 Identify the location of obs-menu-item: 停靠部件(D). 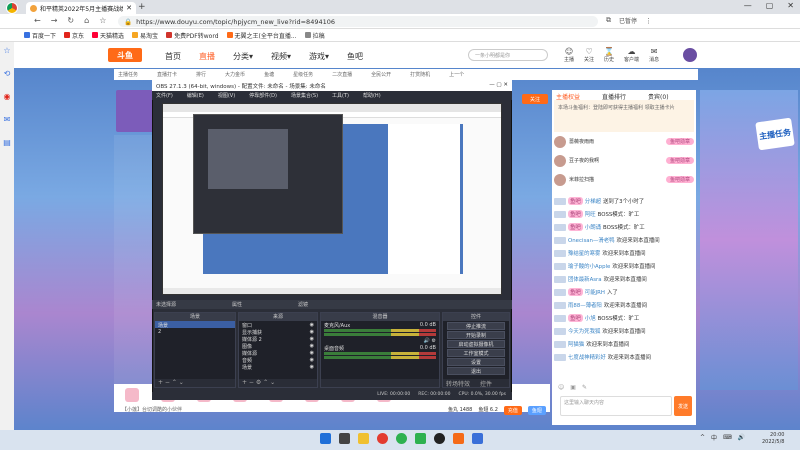
(263, 95).